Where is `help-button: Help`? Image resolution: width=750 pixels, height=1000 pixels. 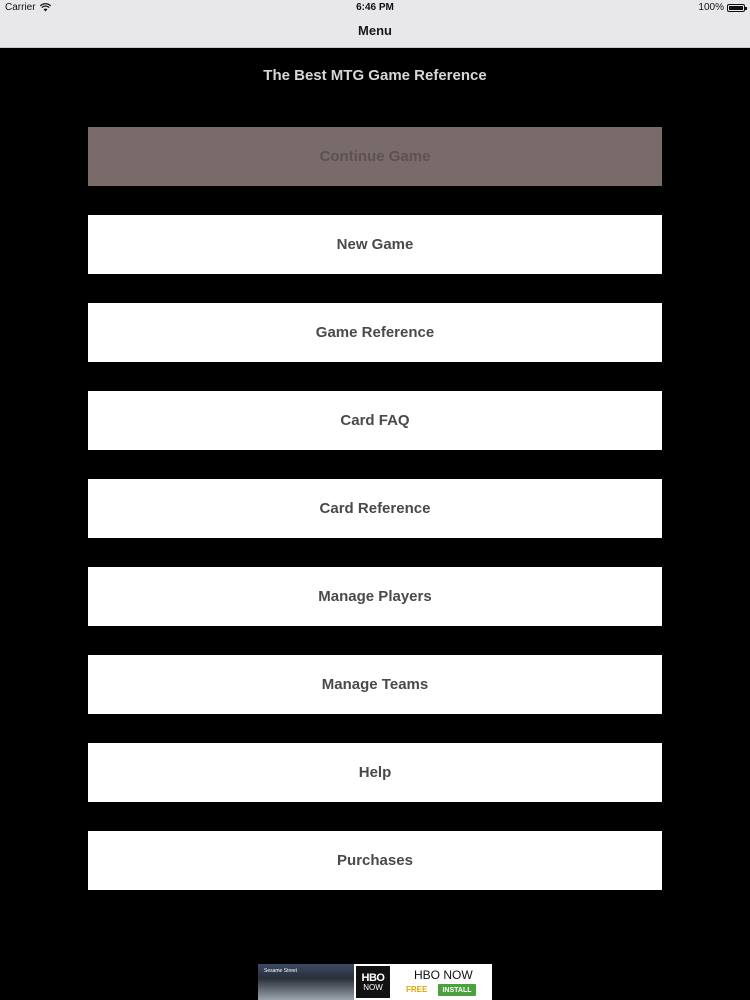
help-button: Help is located at coordinates (375, 772).